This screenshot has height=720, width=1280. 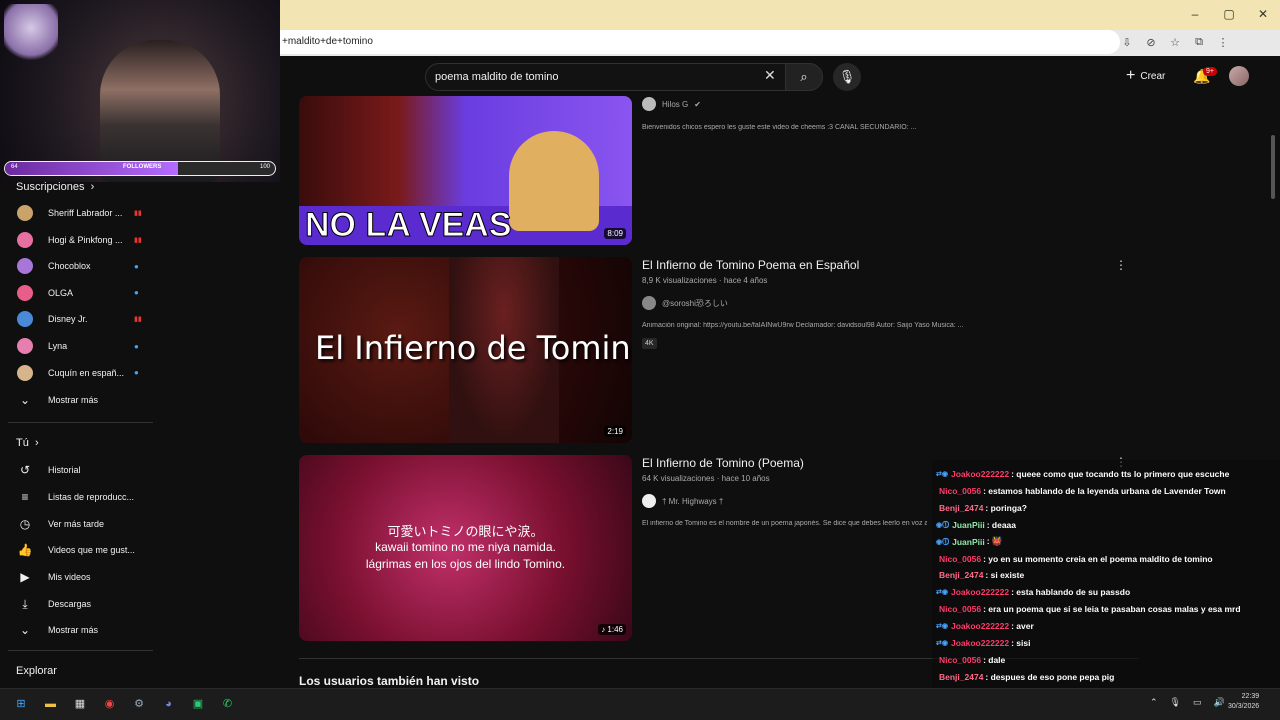 I want to click on sidebar-sub-item: Chocoblox ●, so click(x=80, y=266).